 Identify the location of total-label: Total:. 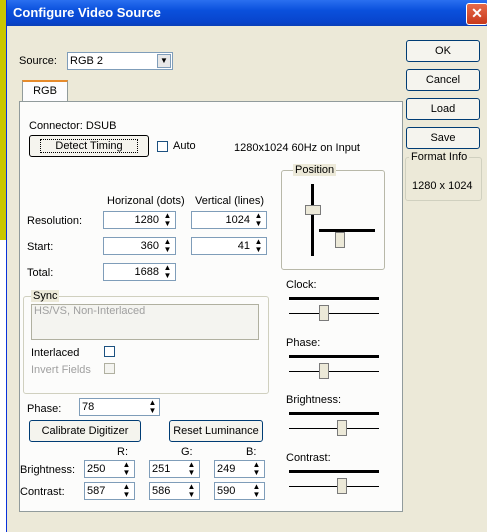
(40, 273).